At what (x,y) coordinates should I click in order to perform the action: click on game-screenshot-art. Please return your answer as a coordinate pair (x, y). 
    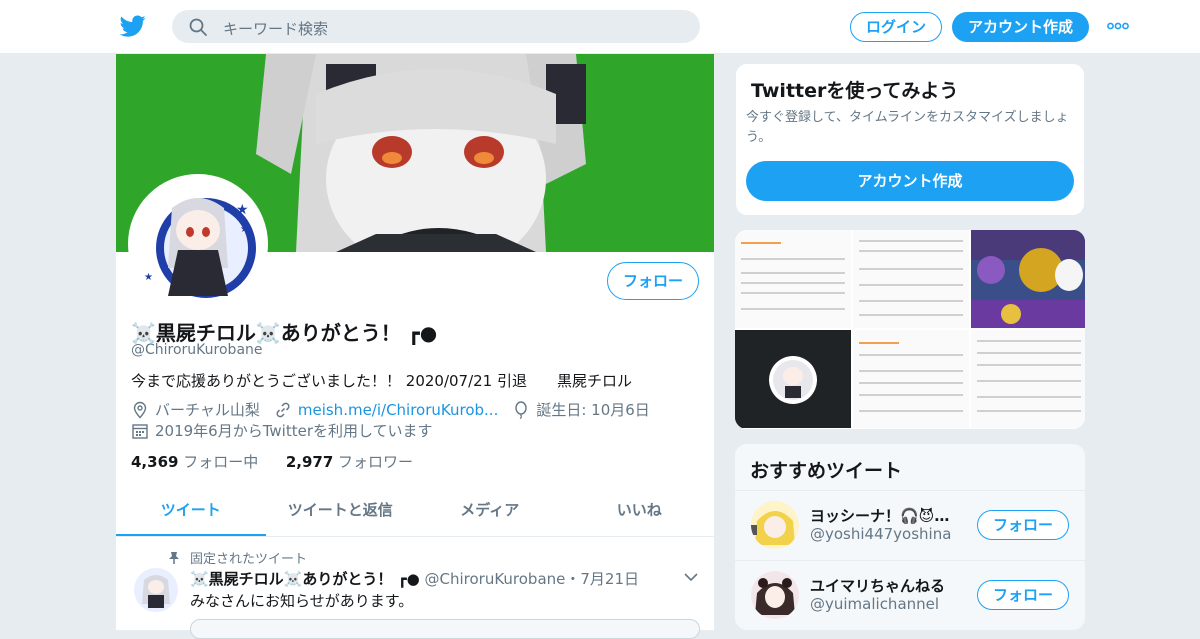
    Looking at the image, I should click on (1028, 279).